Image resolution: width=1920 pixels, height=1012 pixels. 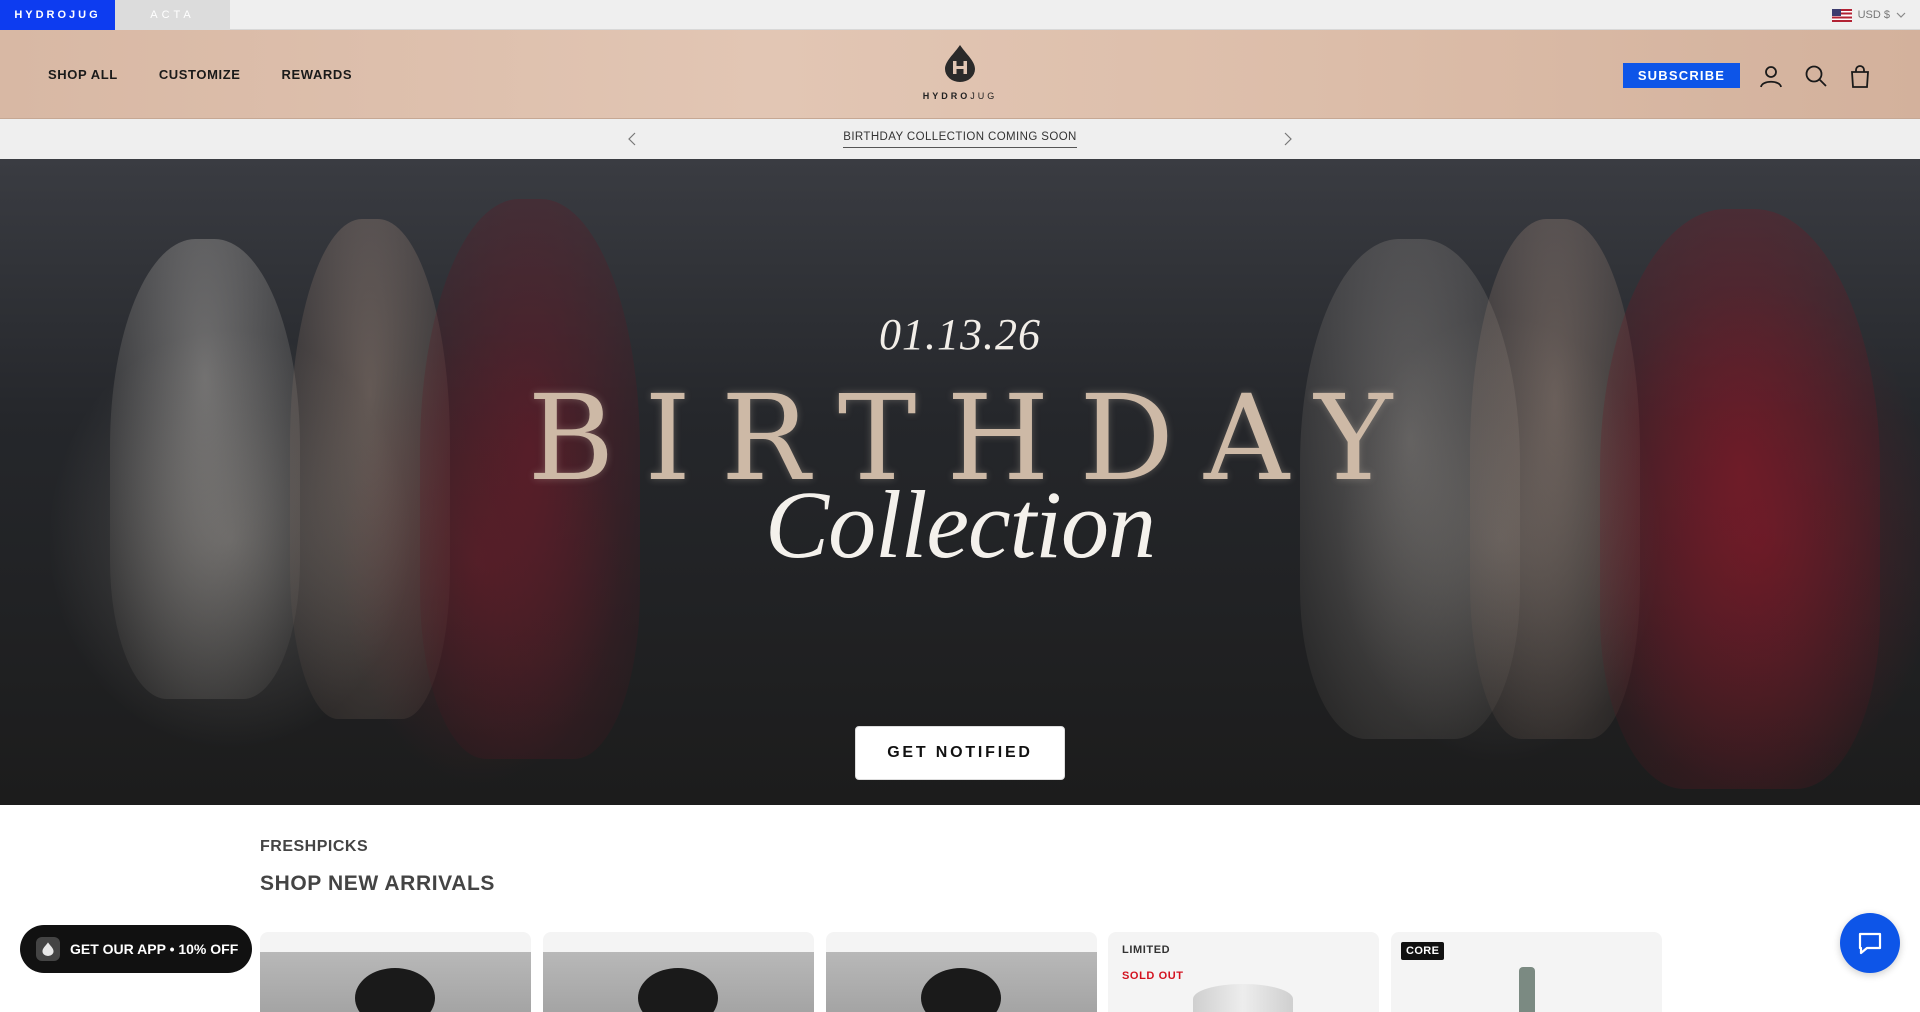 What do you see at coordinates (1816, 76) in the screenshot?
I see `search-icon` at bounding box center [1816, 76].